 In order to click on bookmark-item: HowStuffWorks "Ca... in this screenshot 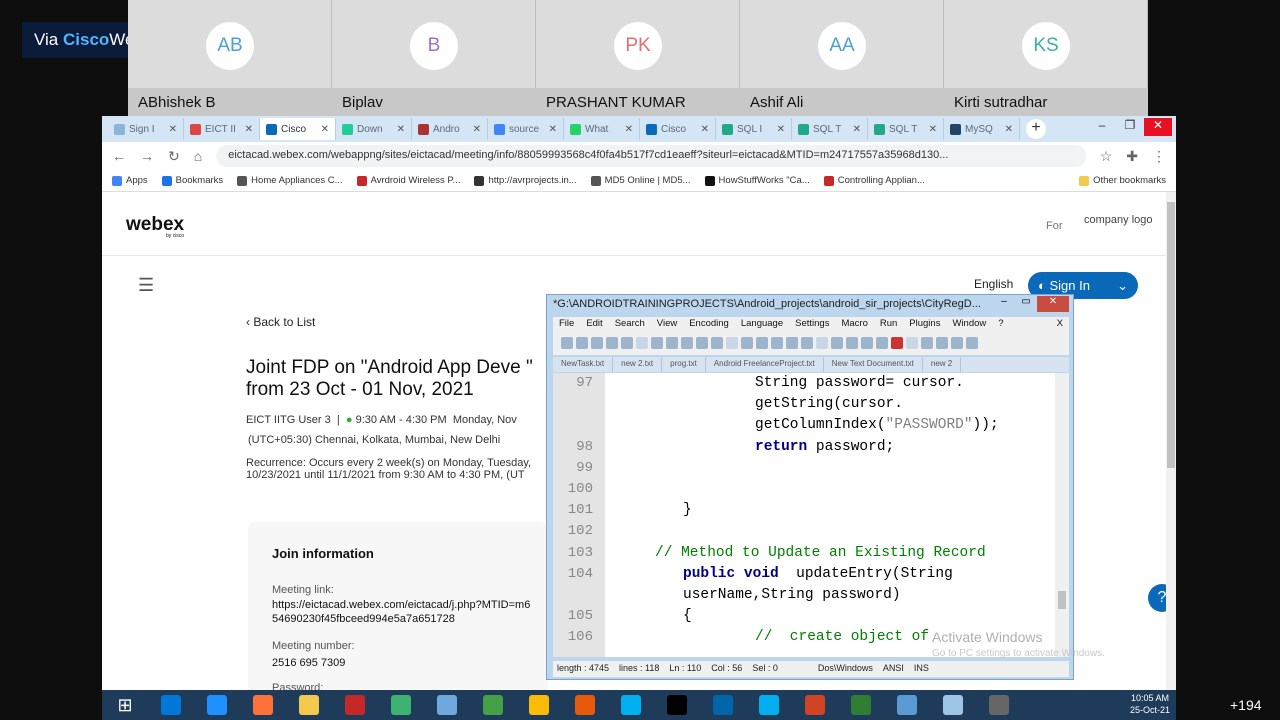, I will do `click(757, 180)`.